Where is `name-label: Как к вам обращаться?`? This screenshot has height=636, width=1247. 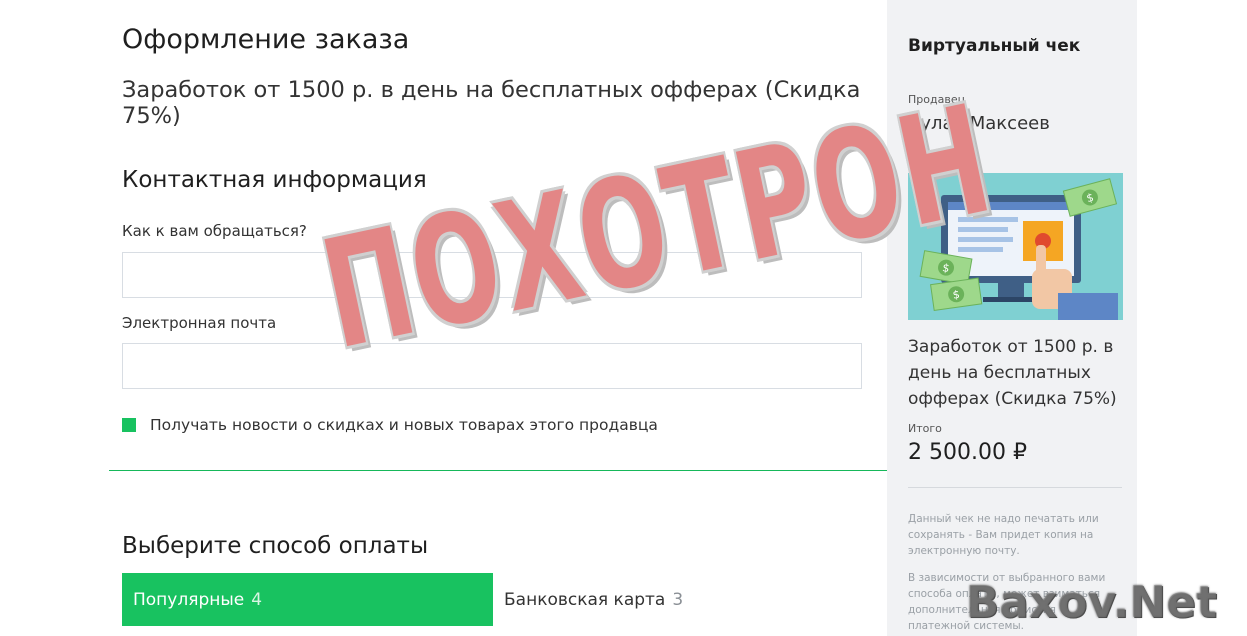 name-label: Как к вам обращаться? is located at coordinates (214, 231).